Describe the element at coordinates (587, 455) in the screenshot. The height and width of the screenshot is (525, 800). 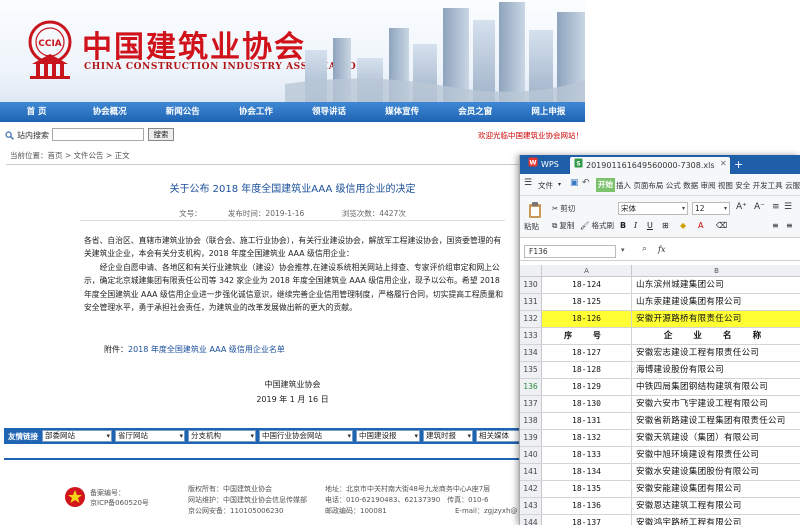
I see `cell-serial-number: 18-133` at that location.